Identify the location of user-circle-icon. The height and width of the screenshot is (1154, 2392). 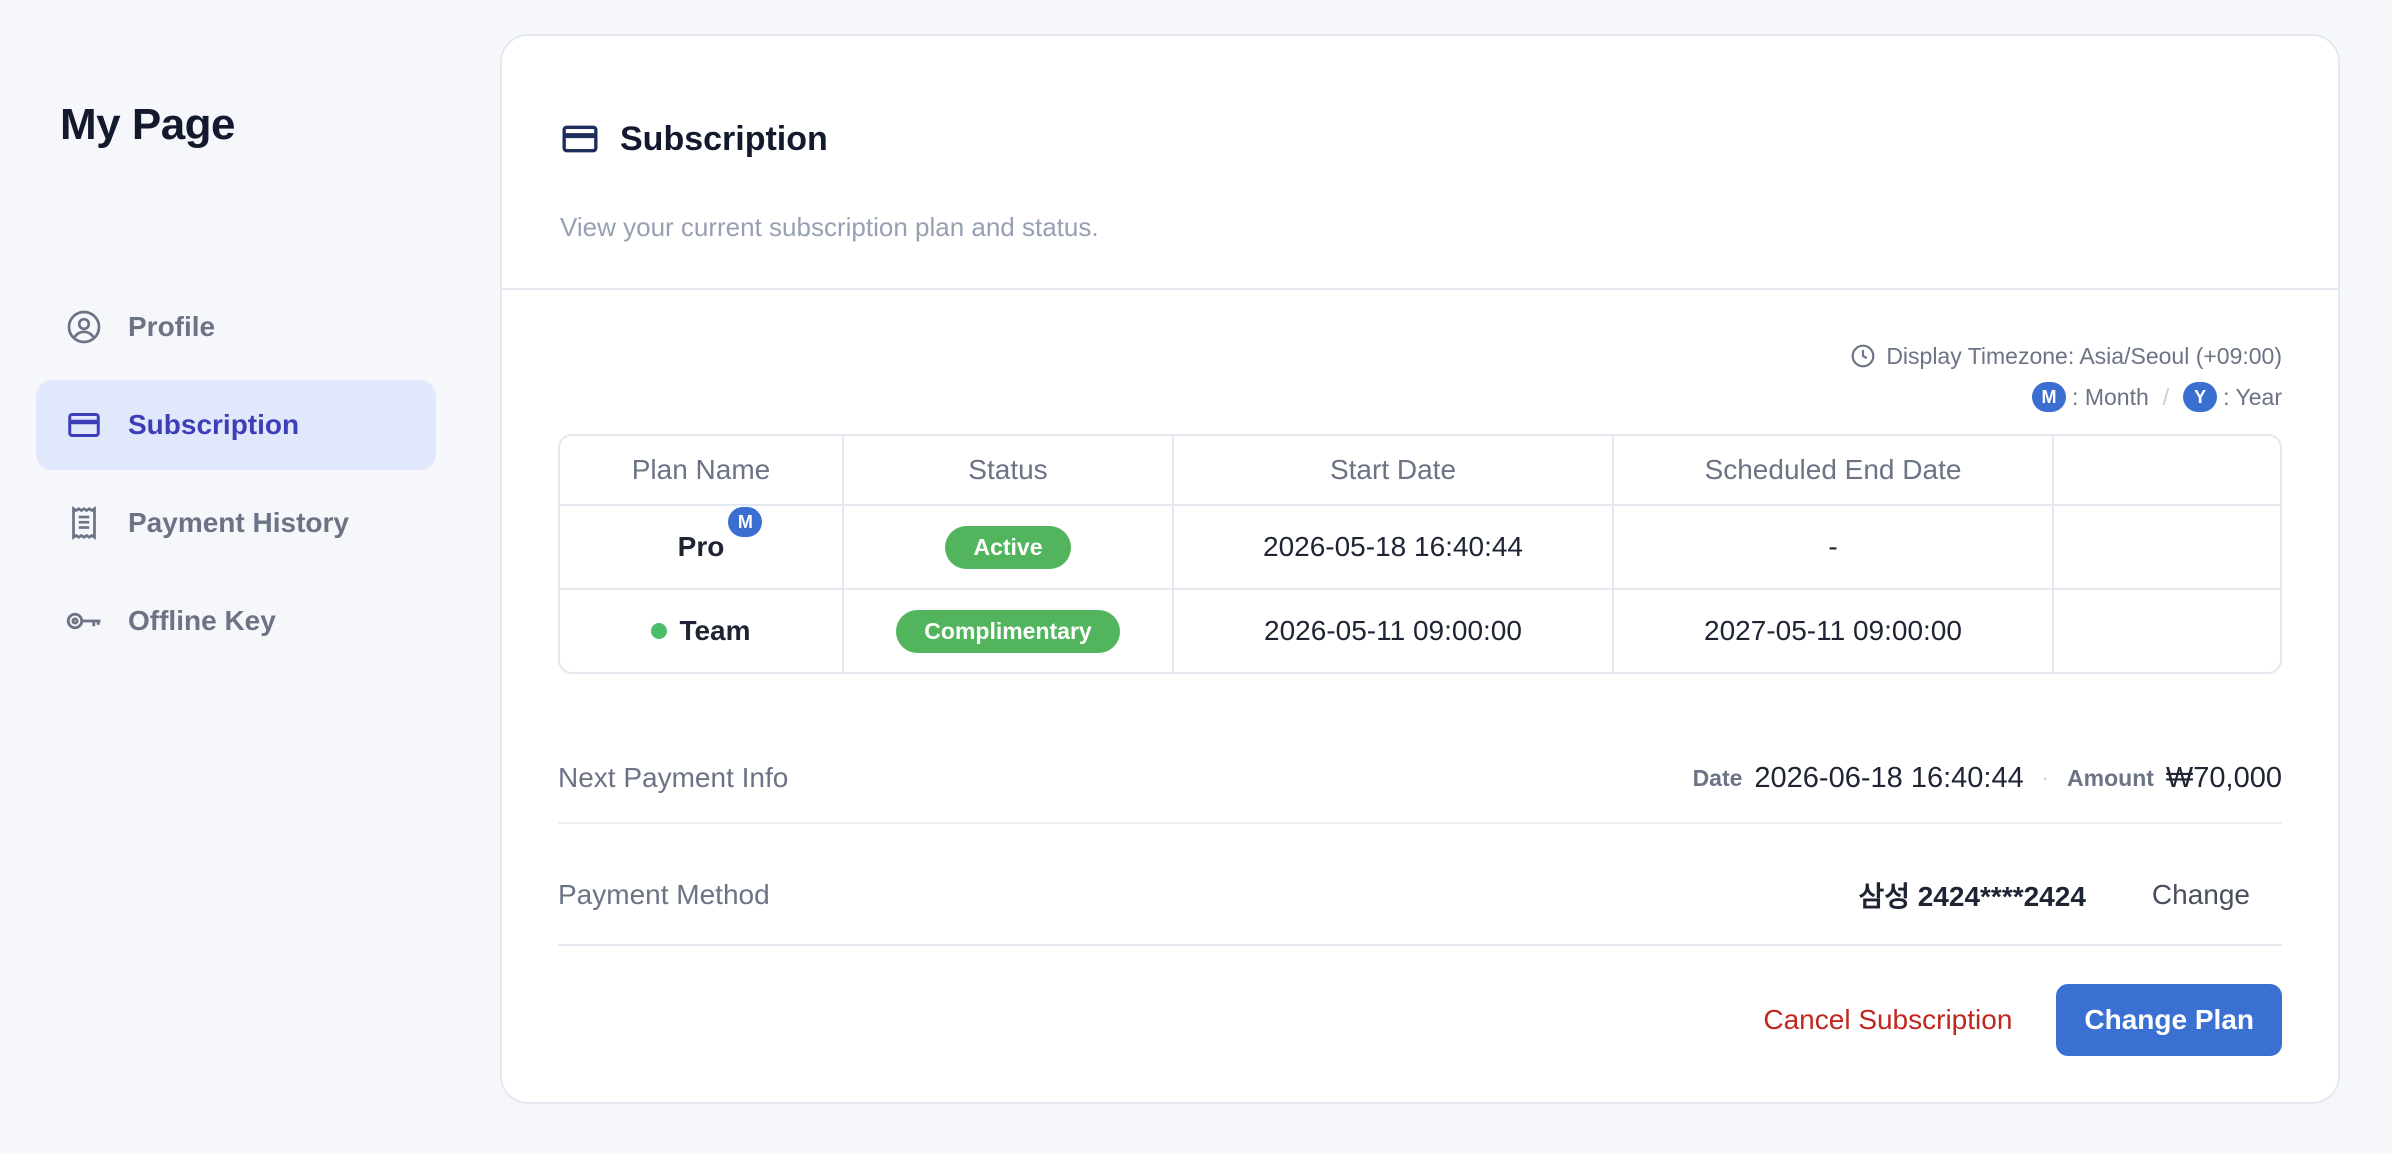
(84, 327).